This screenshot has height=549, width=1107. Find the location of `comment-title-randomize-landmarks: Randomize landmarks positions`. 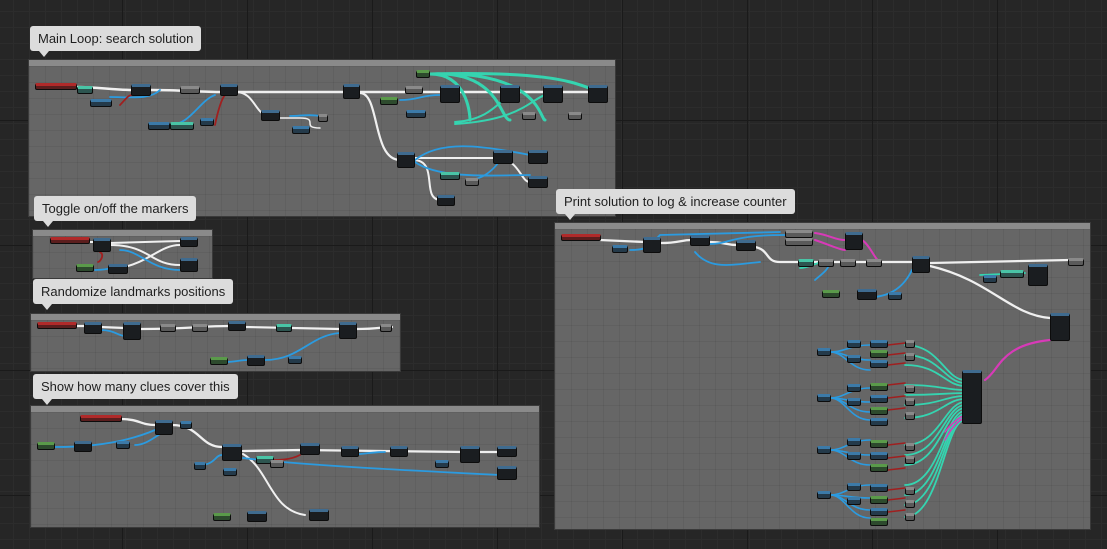

comment-title-randomize-landmarks: Randomize landmarks positions is located at coordinates (133, 294).